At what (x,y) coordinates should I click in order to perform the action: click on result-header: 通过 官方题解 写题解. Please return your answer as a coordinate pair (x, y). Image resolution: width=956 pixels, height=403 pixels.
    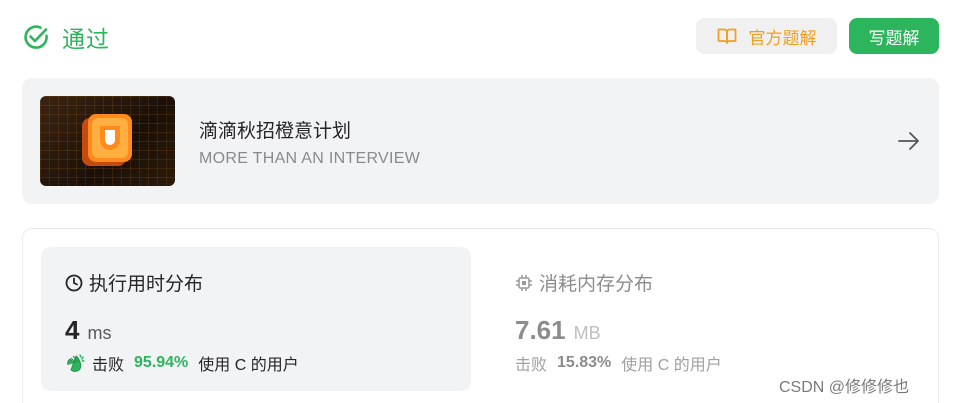
    Looking at the image, I should click on (480, 37).